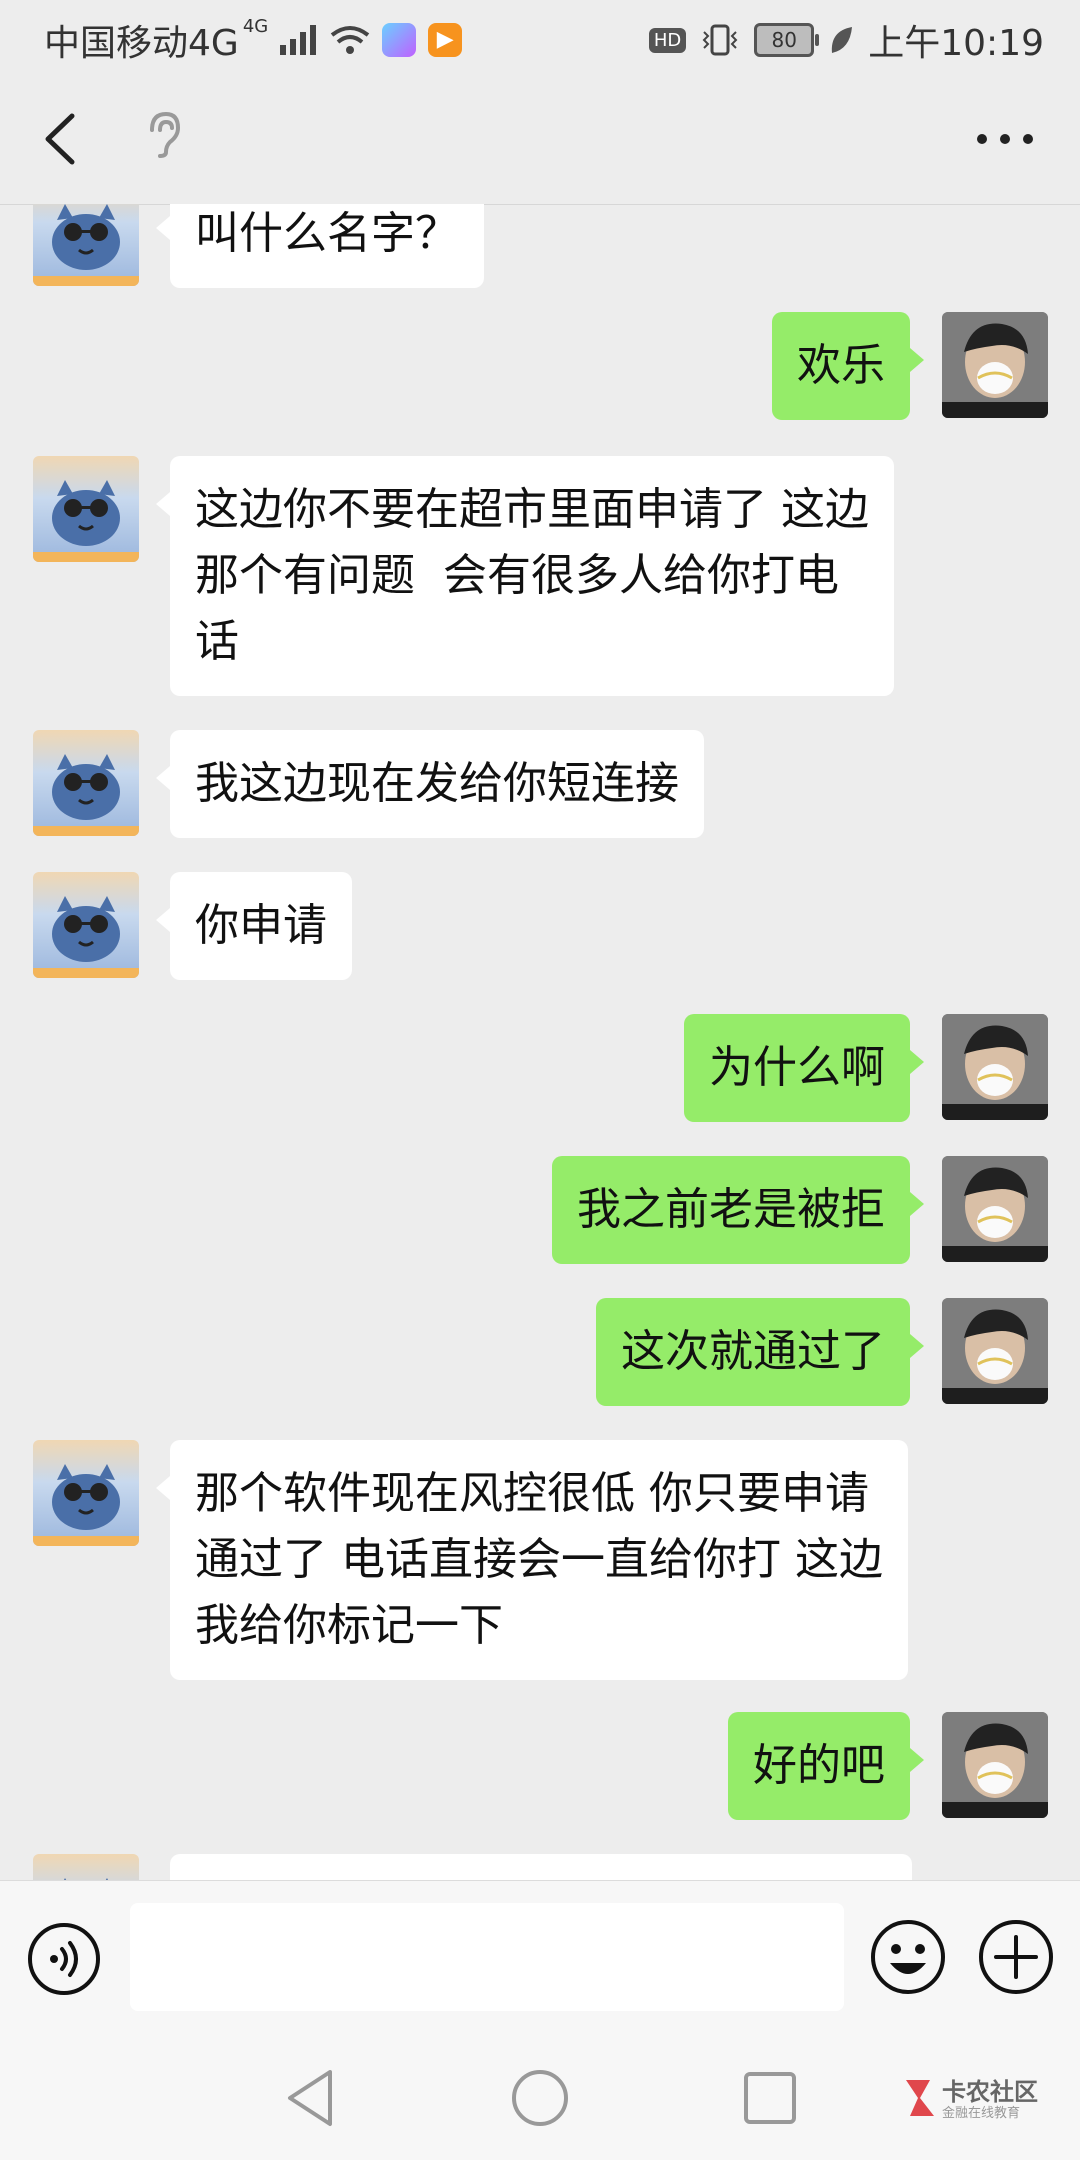 The height and width of the screenshot is (2160, 1080). What do you see at coordinates (738, 1210) in the screenshot?
I see `message-bubble-outgoing: 我之前老是被拒` at bounding box center [738, 1210].